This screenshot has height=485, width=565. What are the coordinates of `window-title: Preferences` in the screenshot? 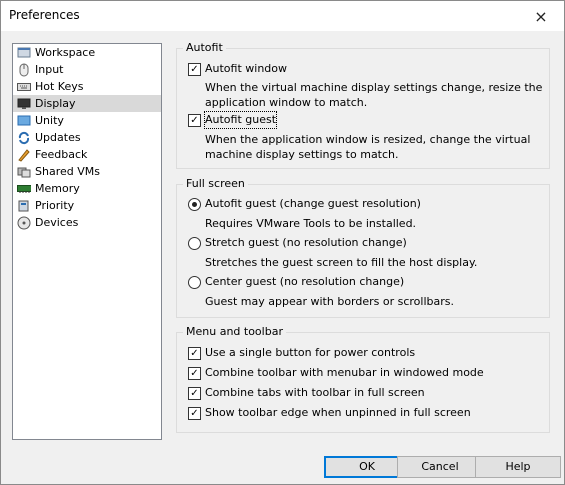 It's located at (44, 15).